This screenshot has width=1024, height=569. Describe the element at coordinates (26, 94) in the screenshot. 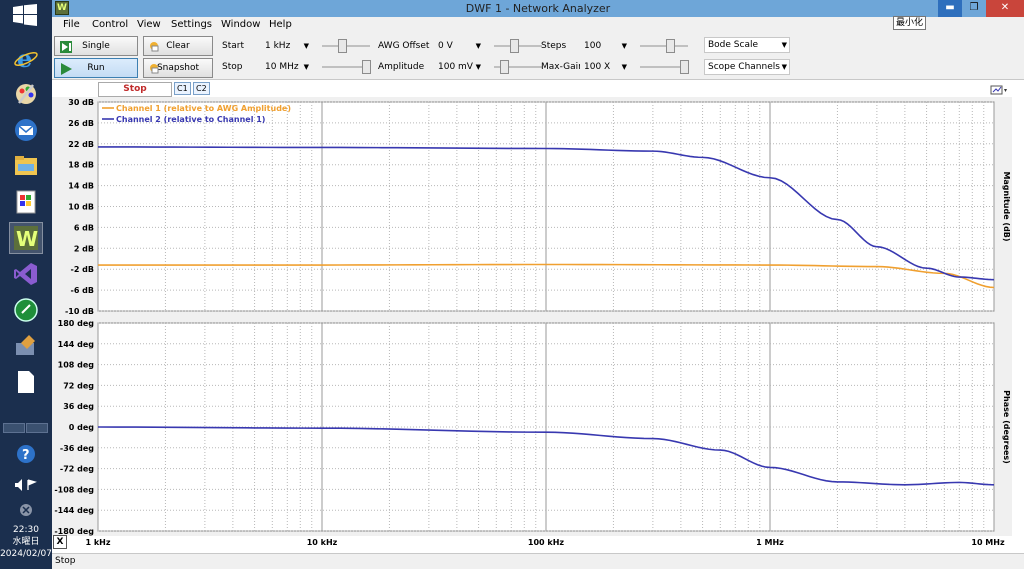

I see `paint-icon` at that location.